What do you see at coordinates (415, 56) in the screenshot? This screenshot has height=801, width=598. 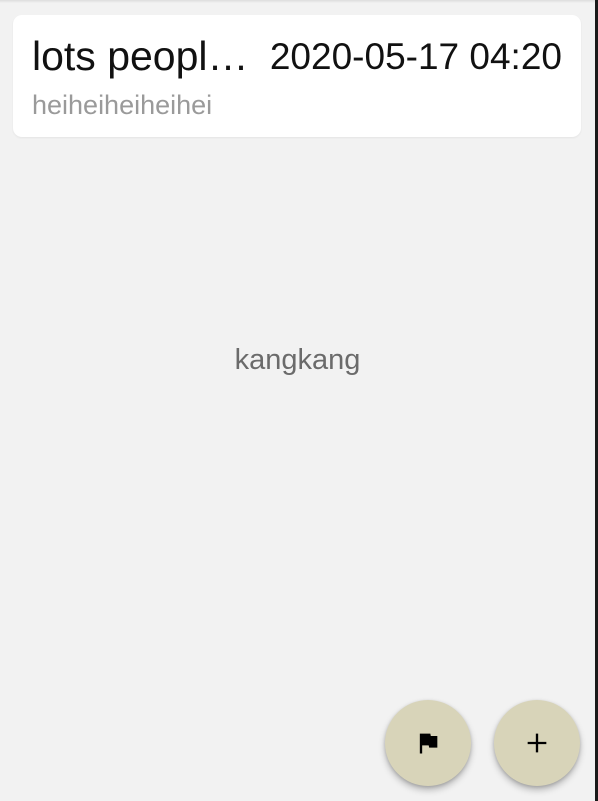 I see `card-date: 2020-05-17 04:20` at bounding box center [415, 56].